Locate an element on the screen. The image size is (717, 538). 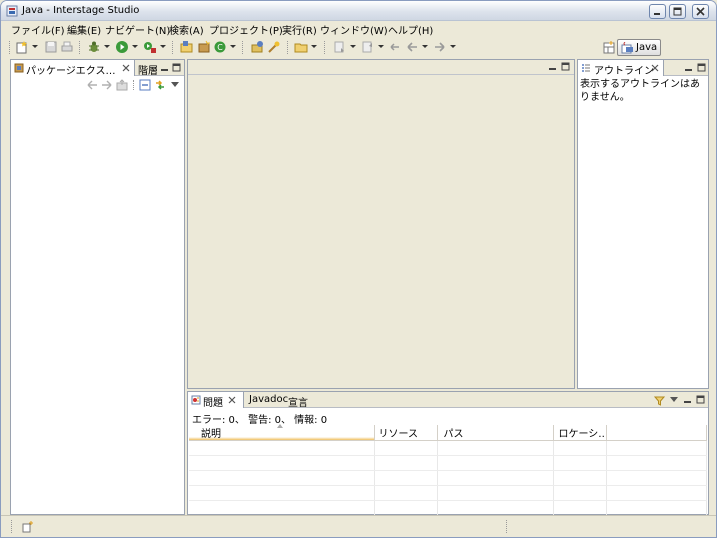
column-resource: リソース is located at coordinates (406, 433).